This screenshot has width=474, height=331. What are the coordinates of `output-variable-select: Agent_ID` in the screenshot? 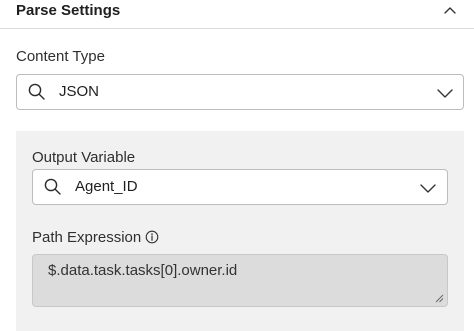 It's located at (240, 187).